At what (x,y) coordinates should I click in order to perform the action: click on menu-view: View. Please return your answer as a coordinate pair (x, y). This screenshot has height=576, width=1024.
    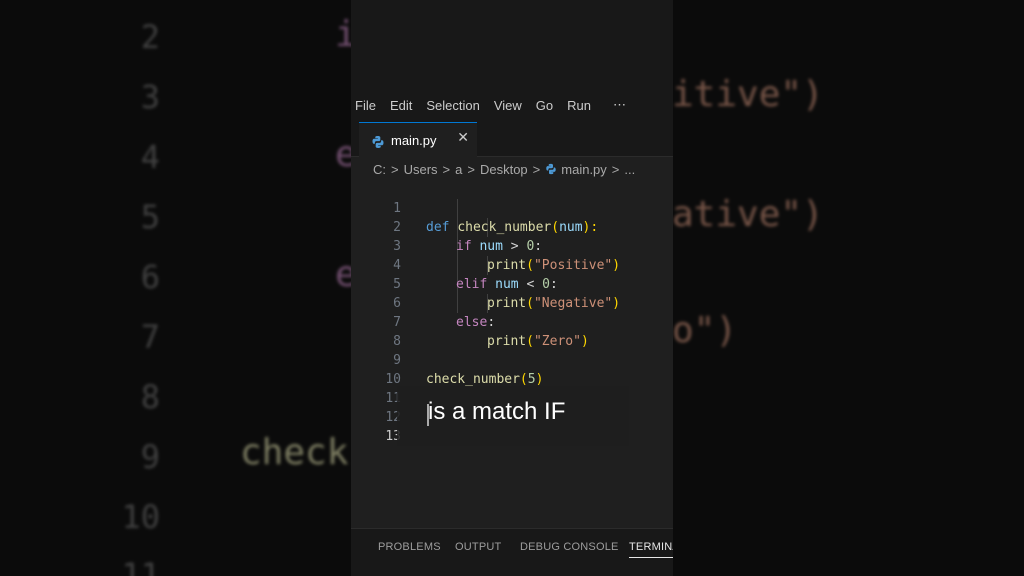
    Looking at the image, I should click on (508, 105).